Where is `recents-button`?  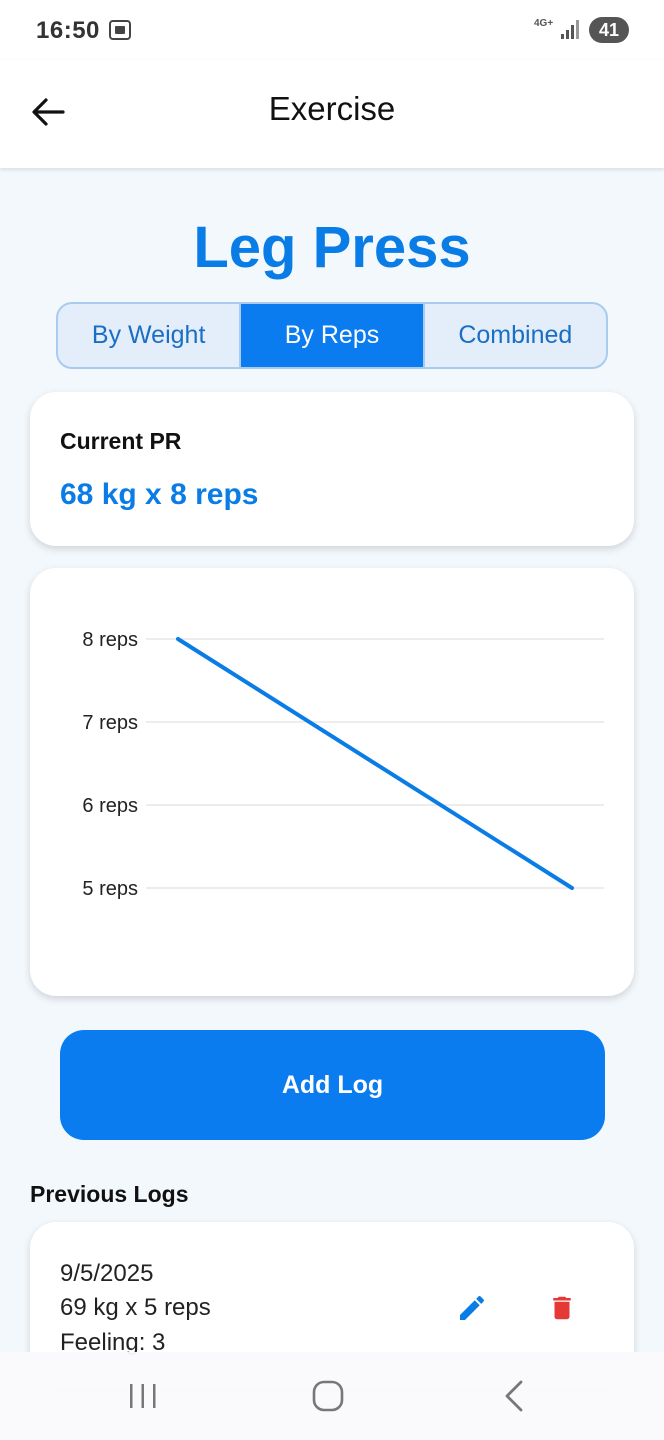 recents-button is located at coordinates (143, 1396).